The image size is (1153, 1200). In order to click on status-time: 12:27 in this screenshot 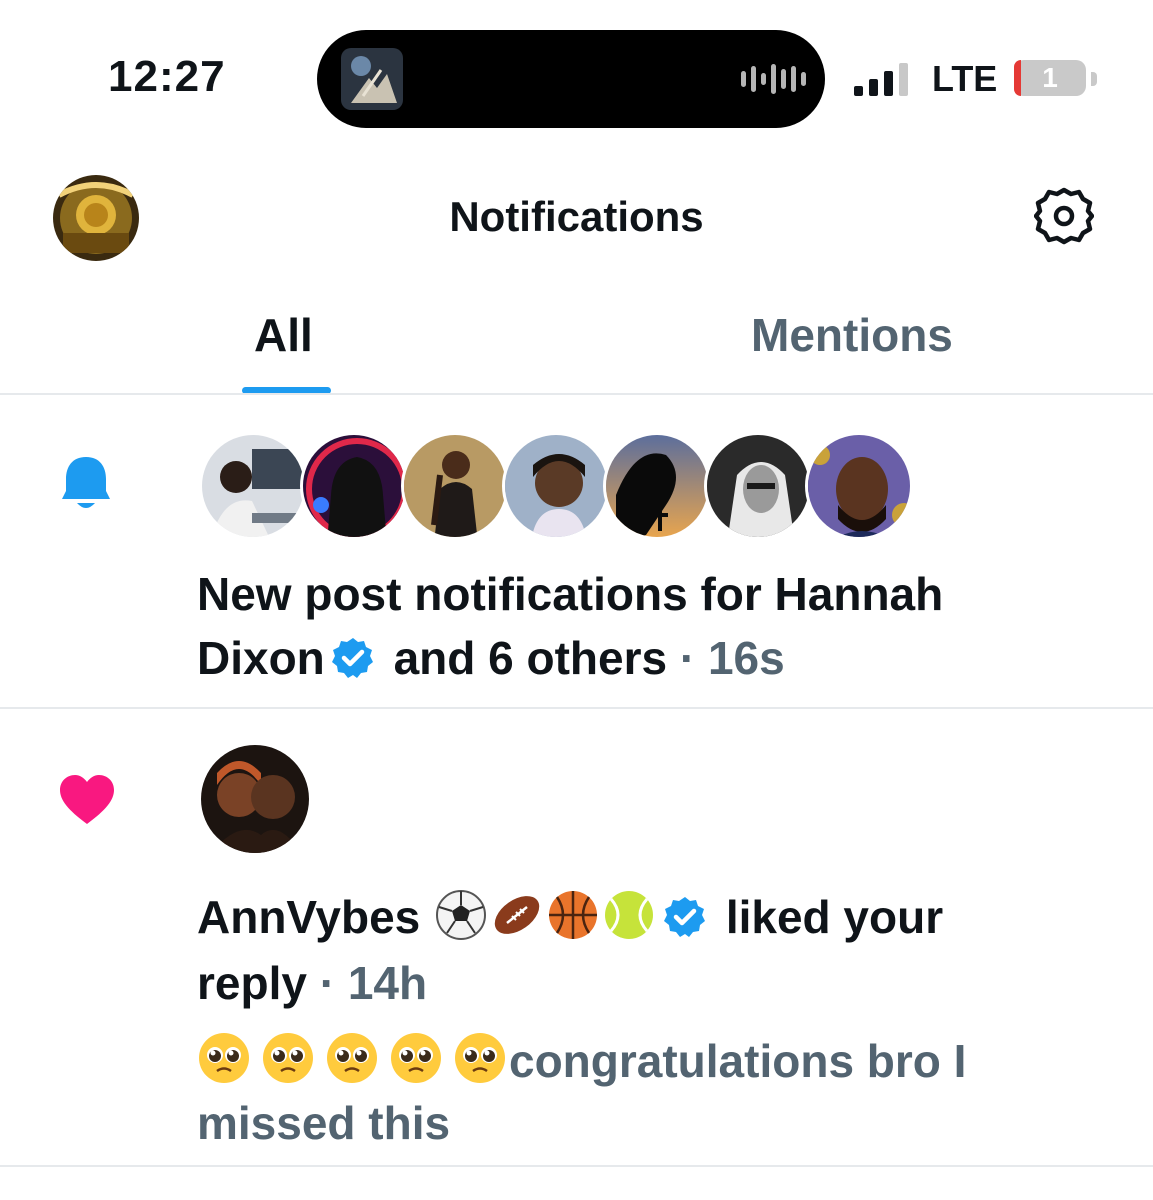, I will do `click(167, 76)`.